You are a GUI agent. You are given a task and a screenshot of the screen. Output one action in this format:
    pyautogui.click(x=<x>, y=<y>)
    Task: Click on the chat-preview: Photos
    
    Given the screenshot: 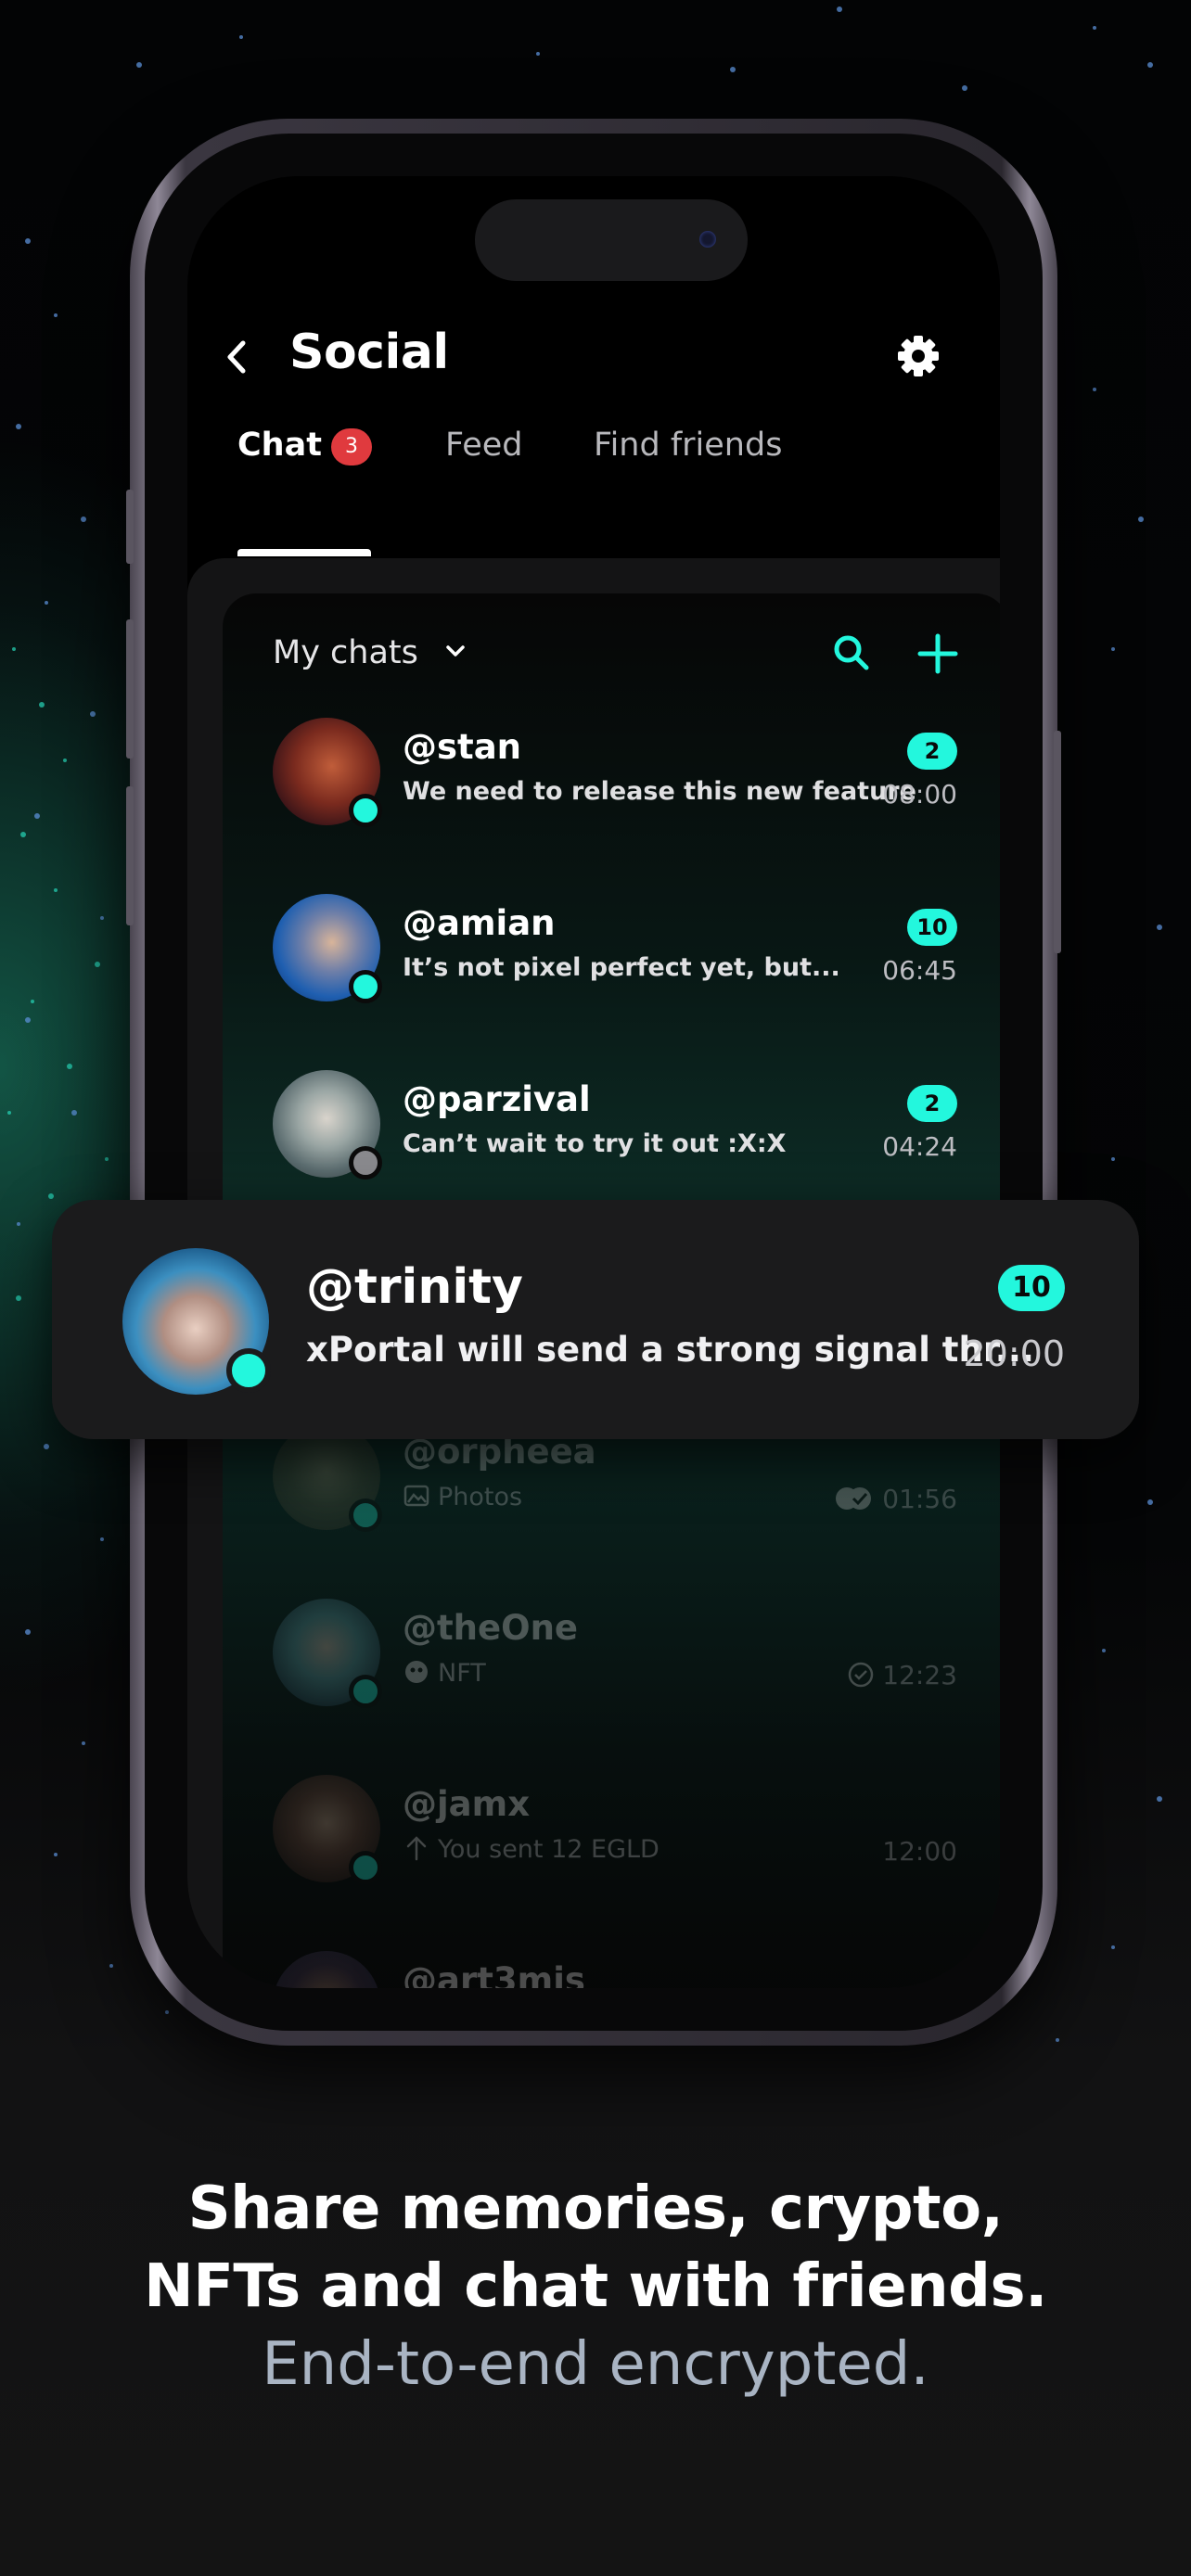 What is the action you would take?
    pyautogui.click(x=463, y=1497)
    